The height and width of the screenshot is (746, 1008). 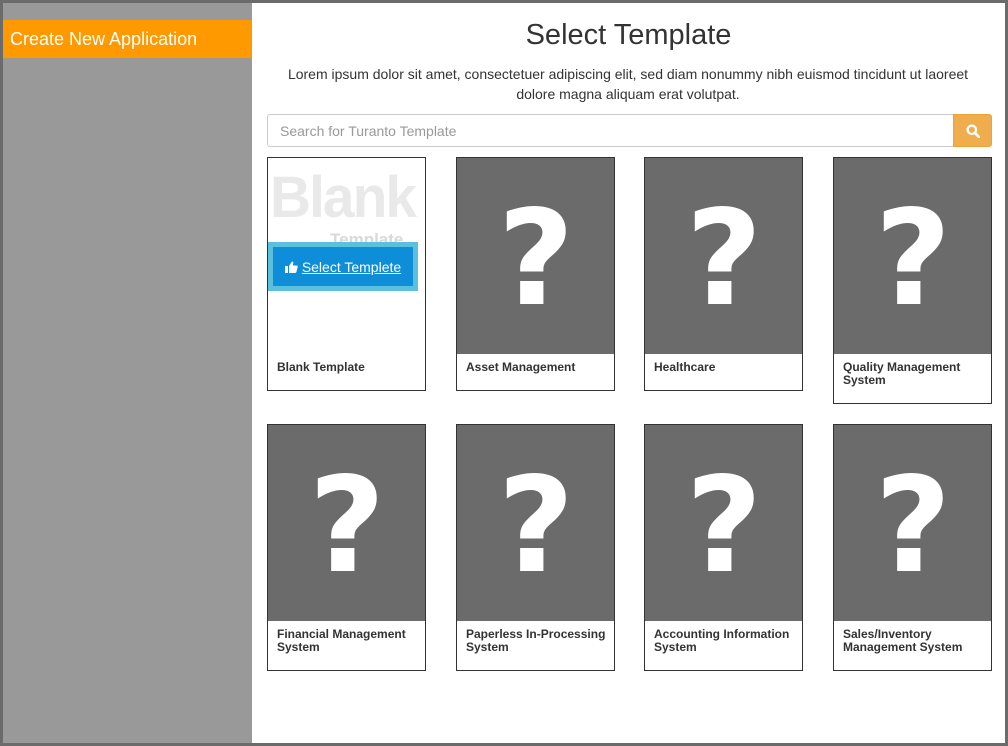 I want to click on search-bar, so click(x=629, y=130).